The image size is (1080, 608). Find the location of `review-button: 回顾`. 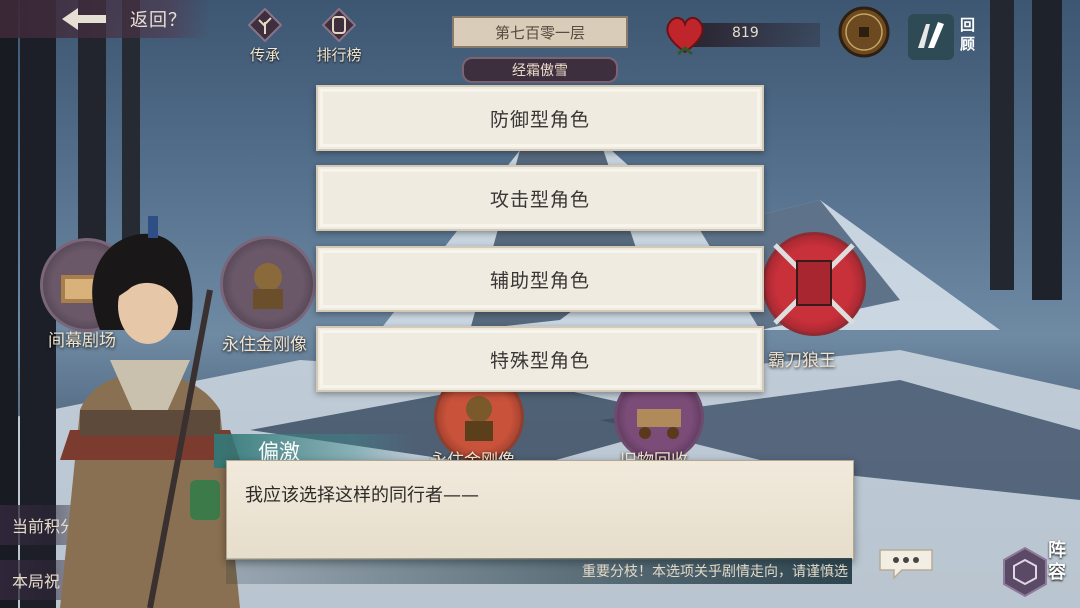

review-button: 回顾 is located at coordinates (943, 37).